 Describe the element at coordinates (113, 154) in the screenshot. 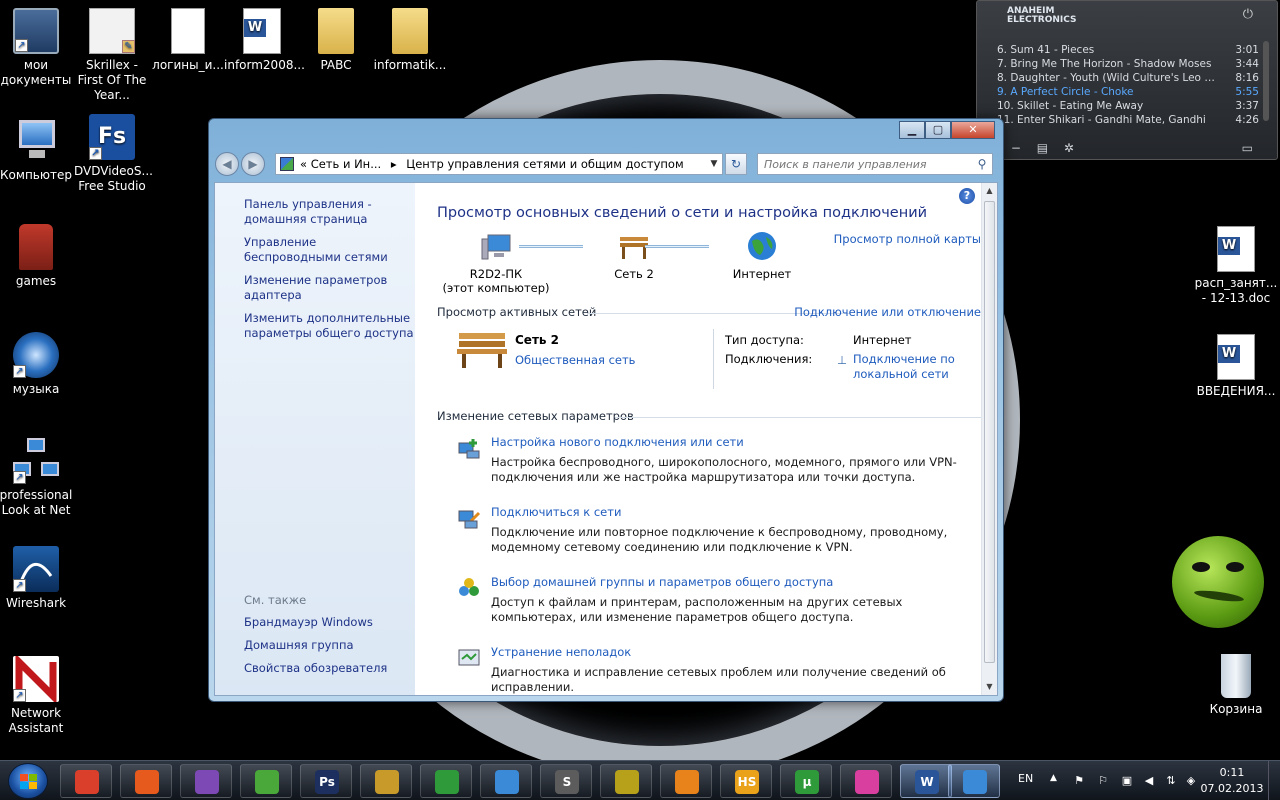

I see `desktop-icon-dvdvideosoft: Fs ↗ DVDVideoS... Free Studio` at that location.